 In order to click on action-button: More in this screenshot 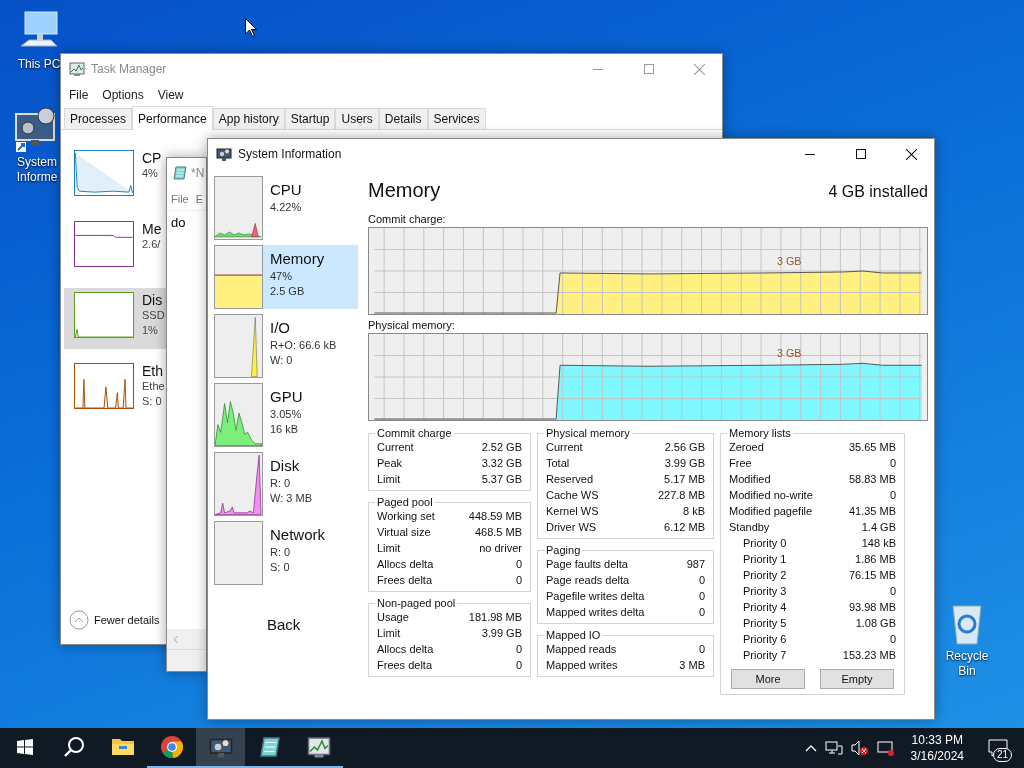, I will do `click(768, 679)`.